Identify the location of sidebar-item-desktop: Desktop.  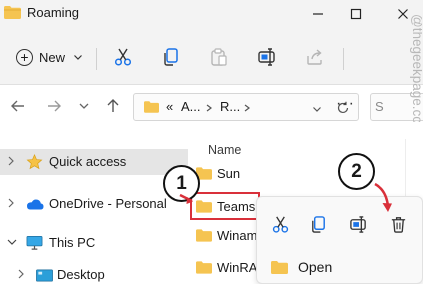
(94, 273).